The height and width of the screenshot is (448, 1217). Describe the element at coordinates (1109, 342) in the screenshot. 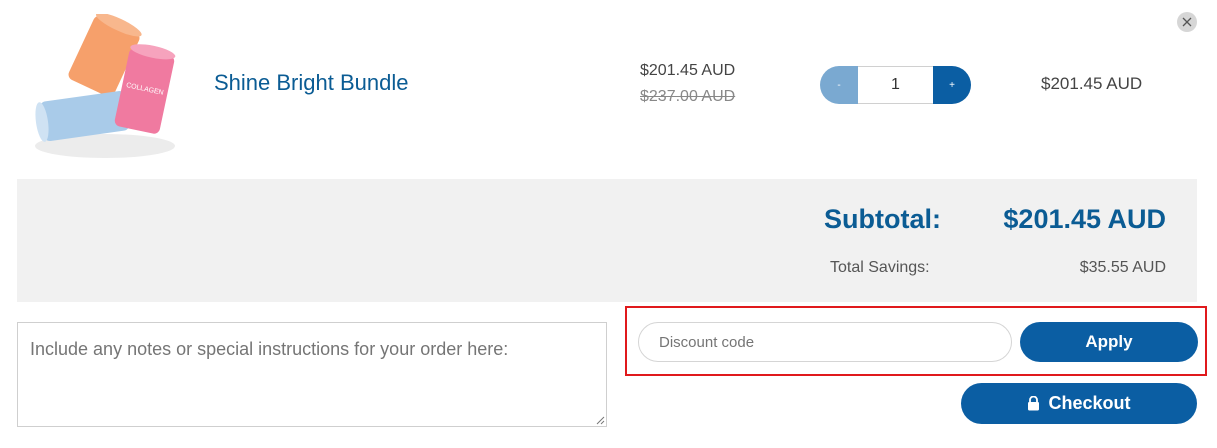

I see `apply-discount-button: Apply` at that location.